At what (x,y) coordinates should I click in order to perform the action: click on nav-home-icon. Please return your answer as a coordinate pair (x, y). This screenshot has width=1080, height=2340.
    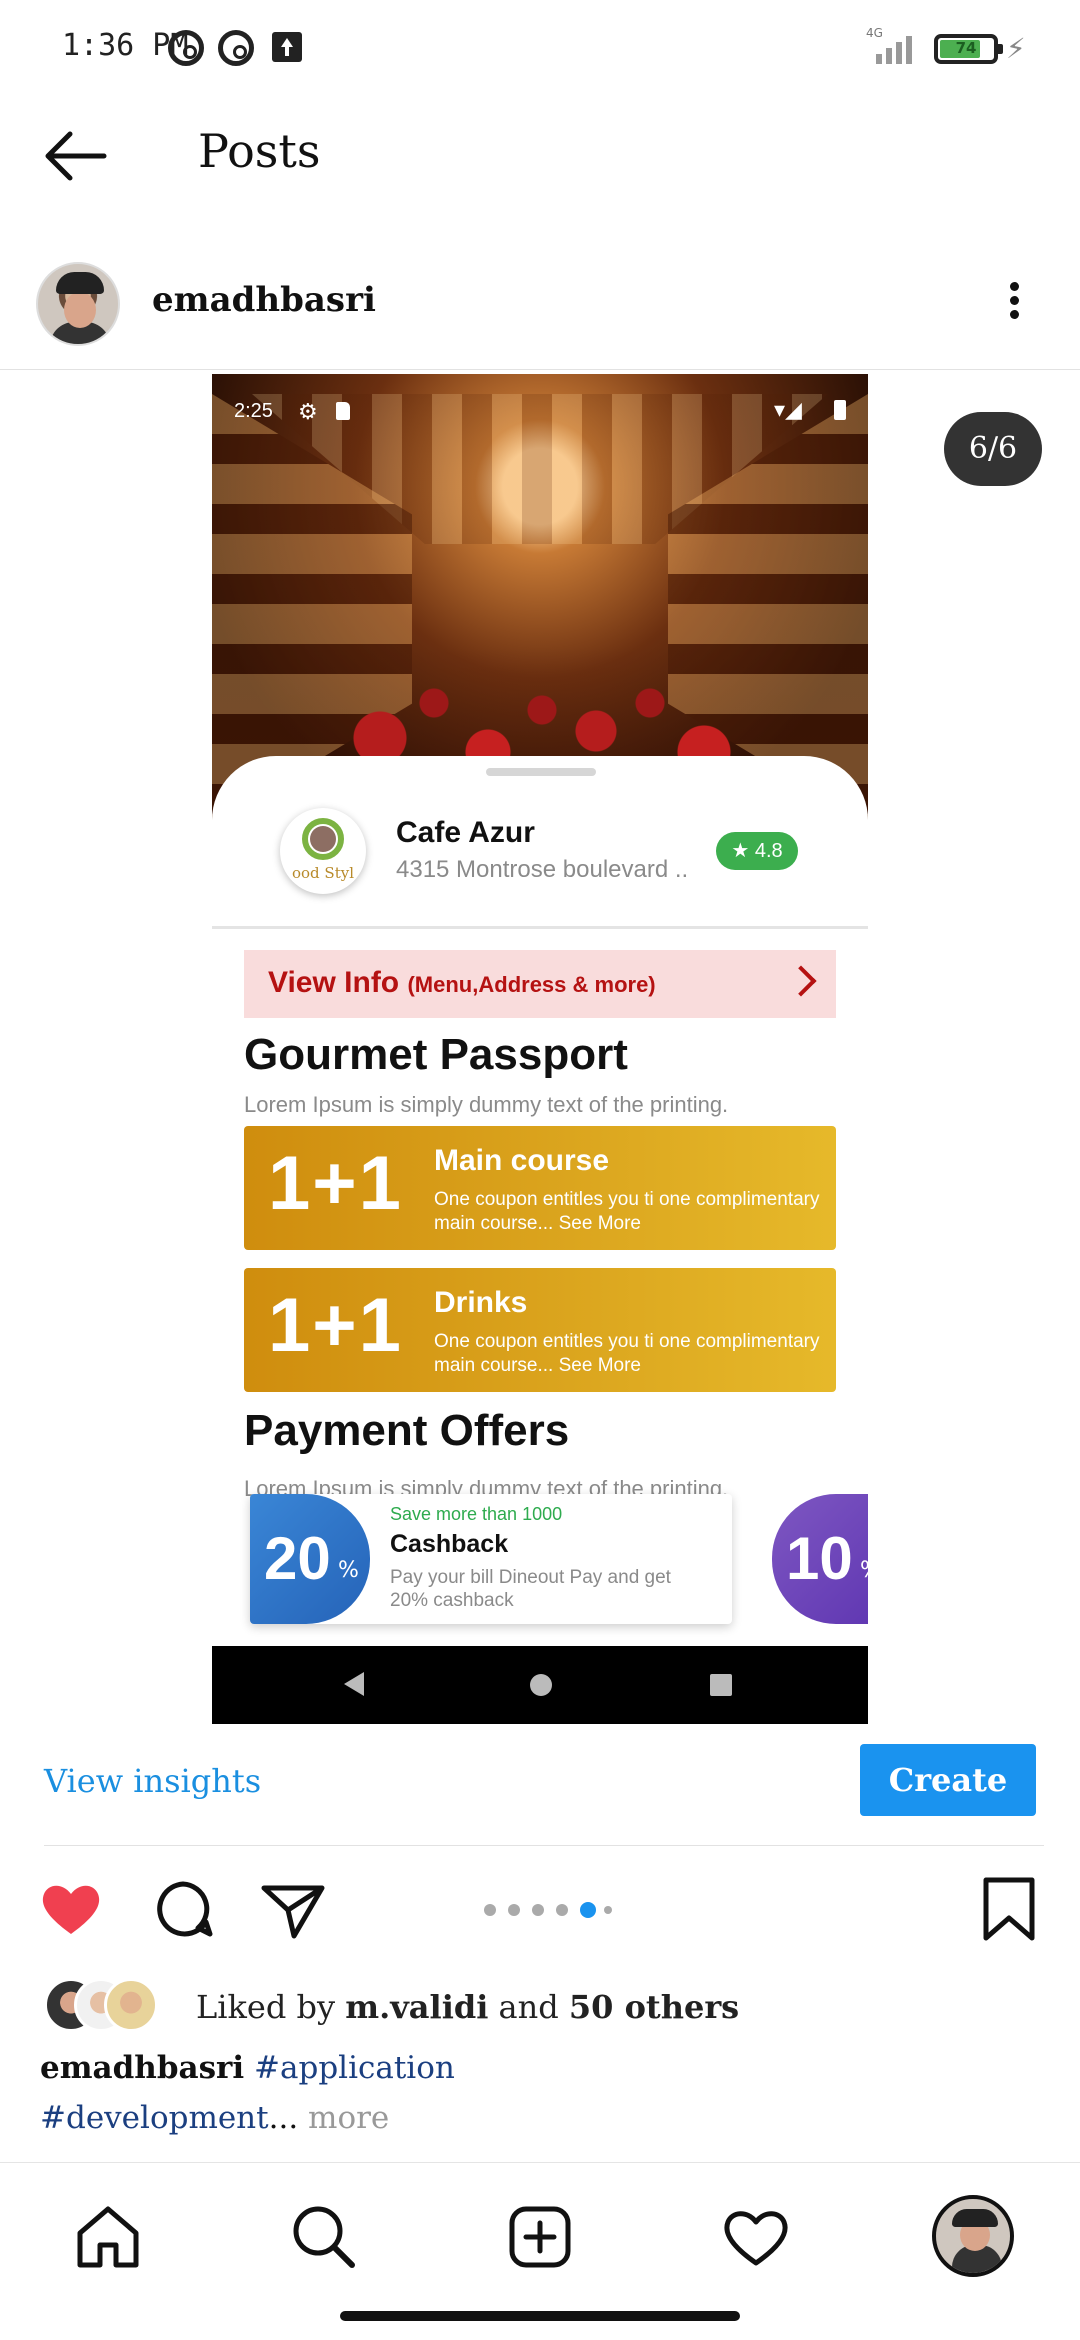
    Looking at the image, I should click on (541, 1685).